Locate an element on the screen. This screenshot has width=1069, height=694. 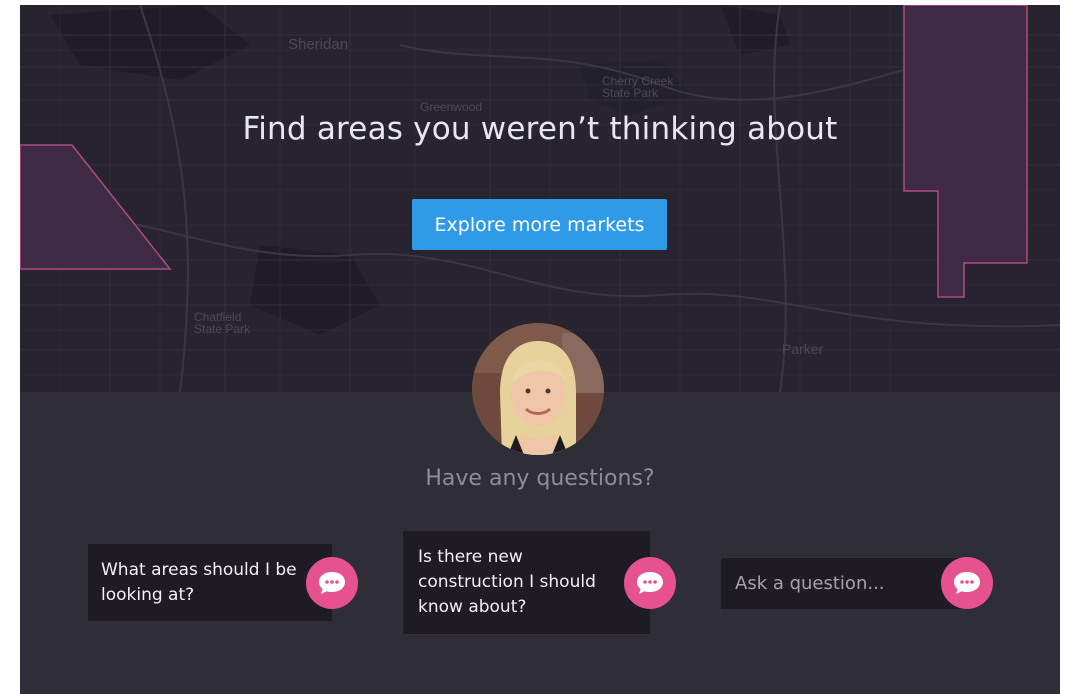
map-label-cherry-creek: Cherry Creek State Park is located at coordinates (638, 87).